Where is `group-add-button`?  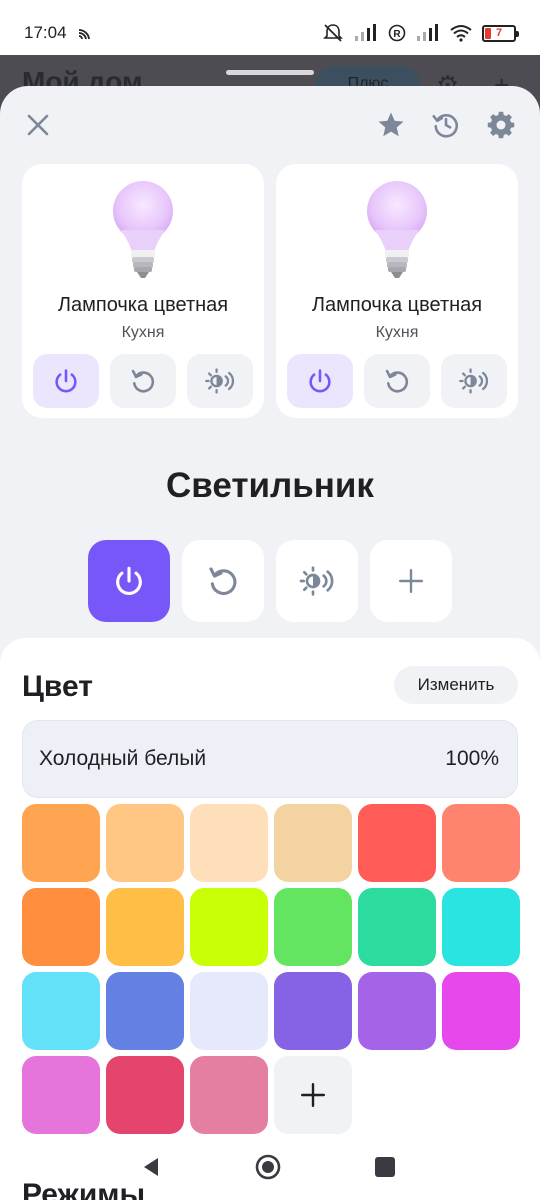
group-add-button is located at coordinates (411, 581).